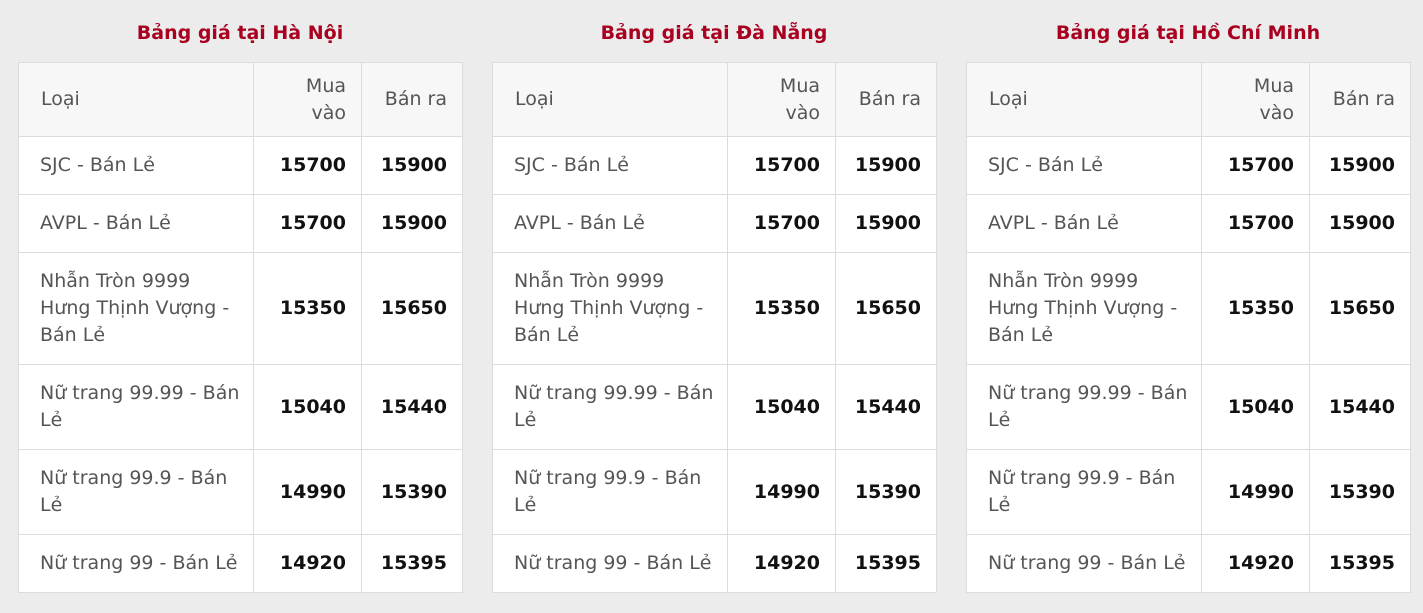  I want to click on panel-title: Bảng giá tại Hồ Chí Minh, so click(1188, 33).